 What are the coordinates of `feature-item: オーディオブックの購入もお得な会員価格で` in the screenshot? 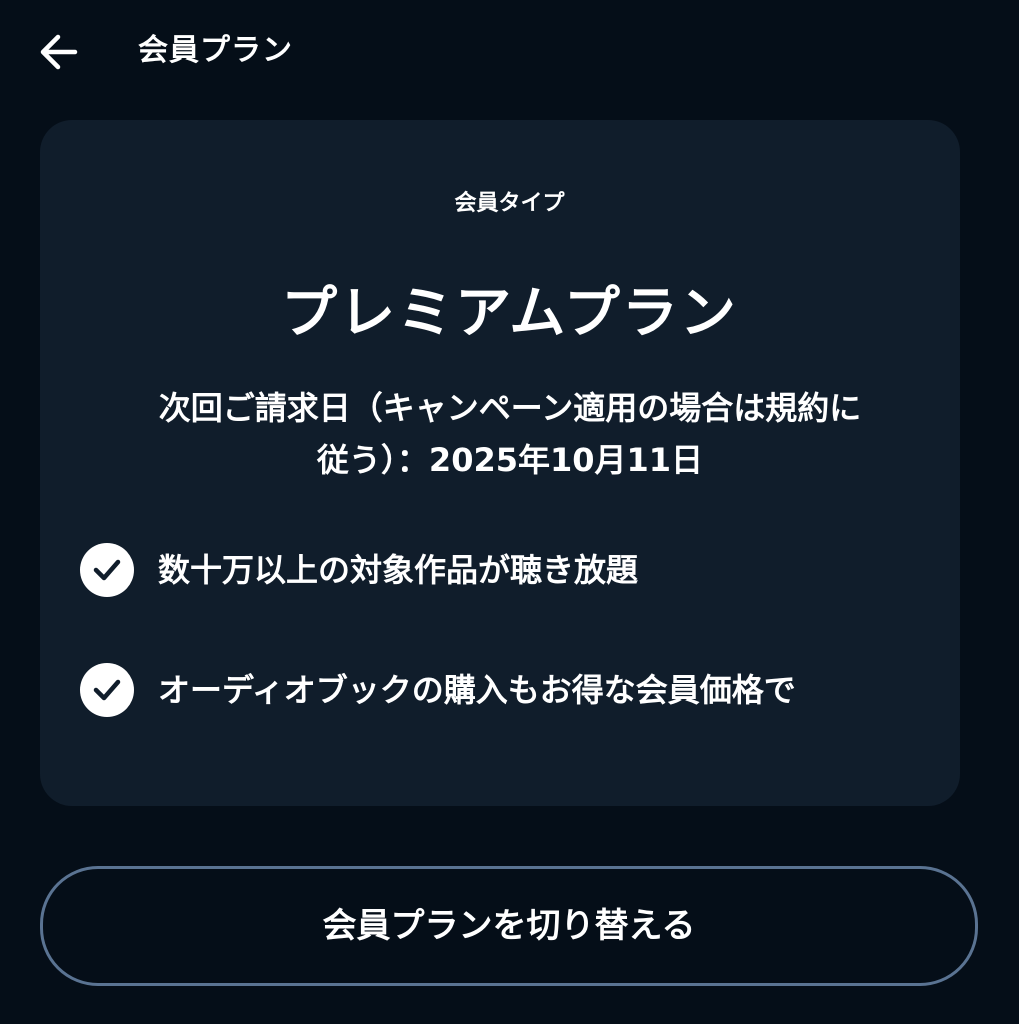 It's located at (438, 690).